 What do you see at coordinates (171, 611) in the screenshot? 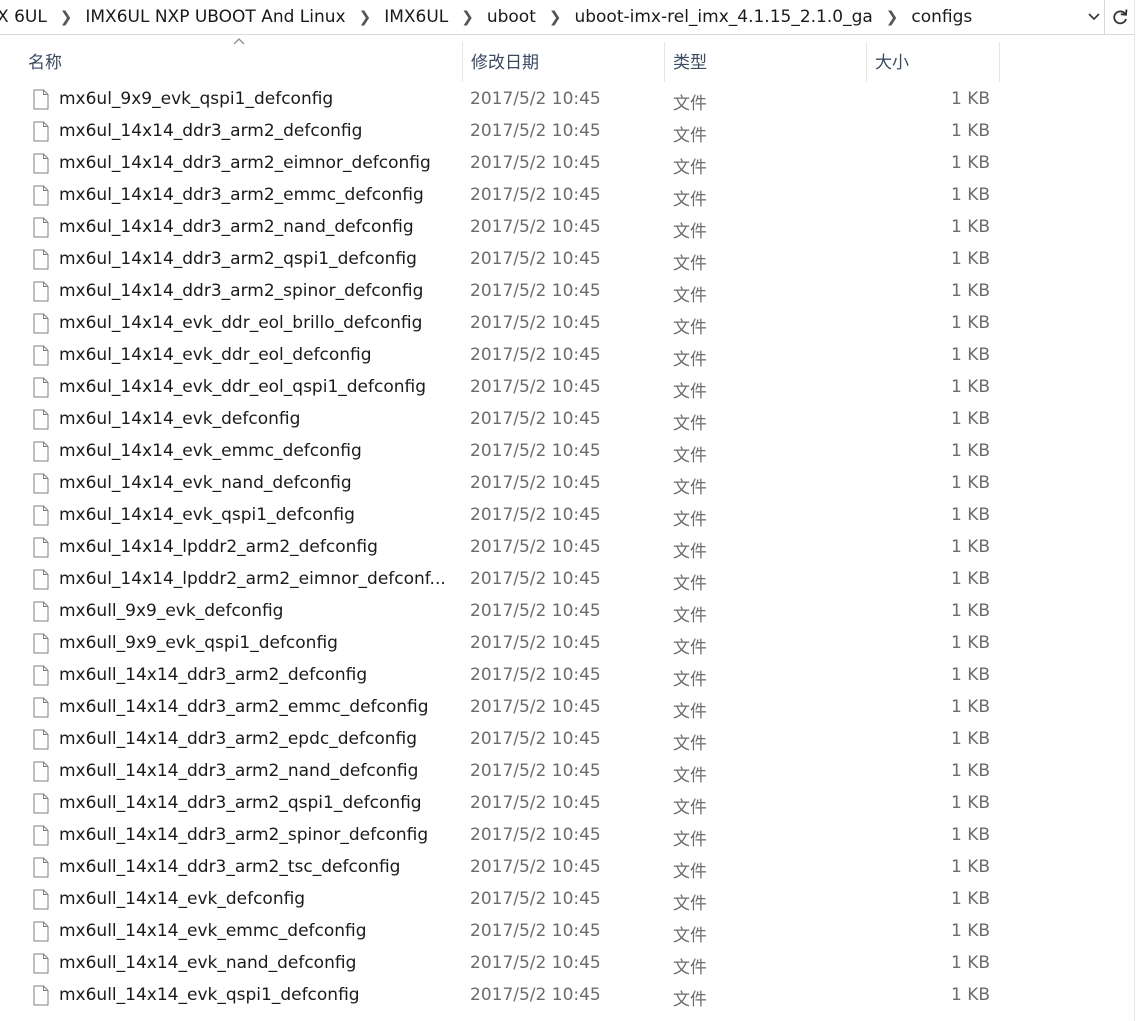
I see `file-name: mx6ull_9x9_evk_defconfig` at bounding box center [171, 611].